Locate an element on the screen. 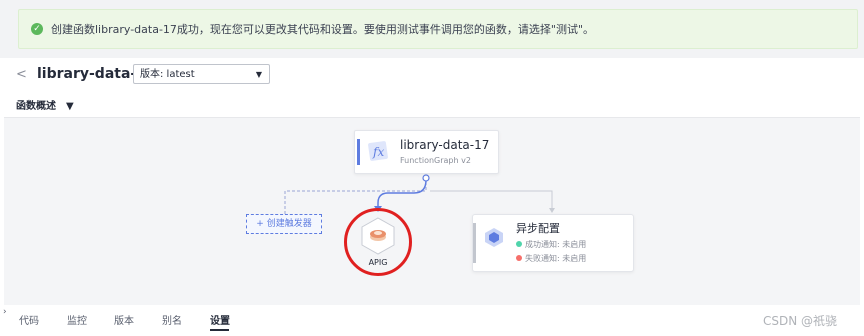  success-notification-row: 成功通知: 未启用 is located at coordinates (551, 244).